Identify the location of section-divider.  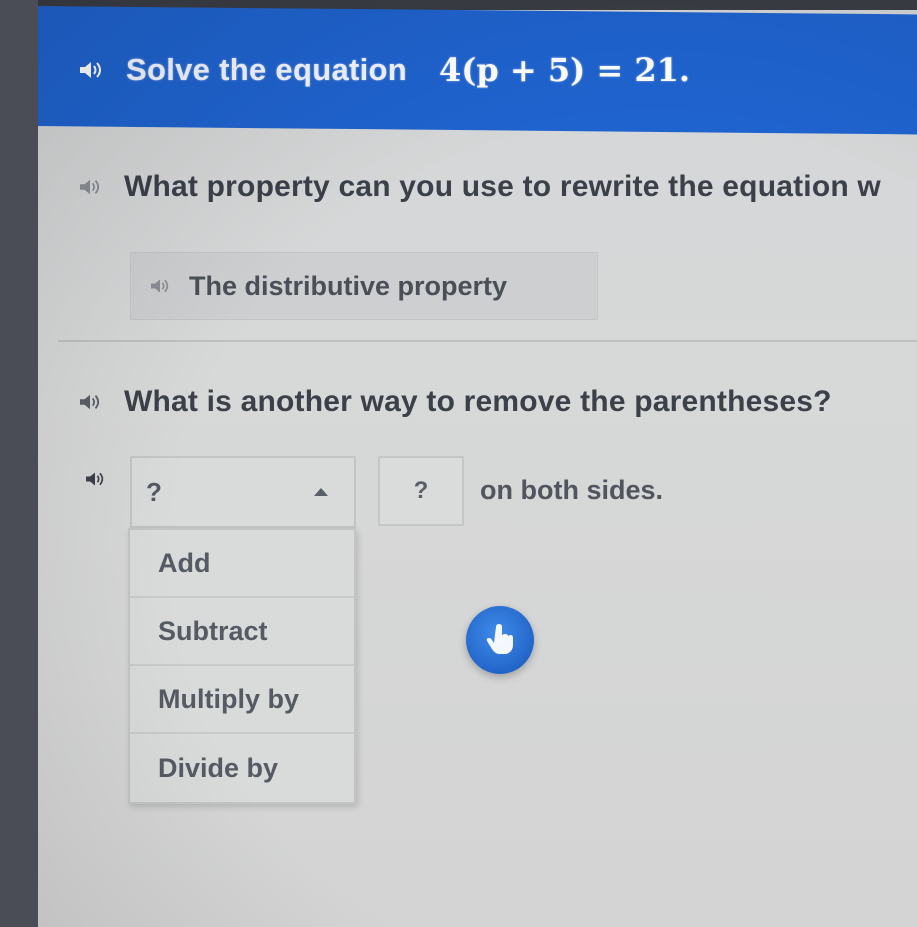
(487, 341).